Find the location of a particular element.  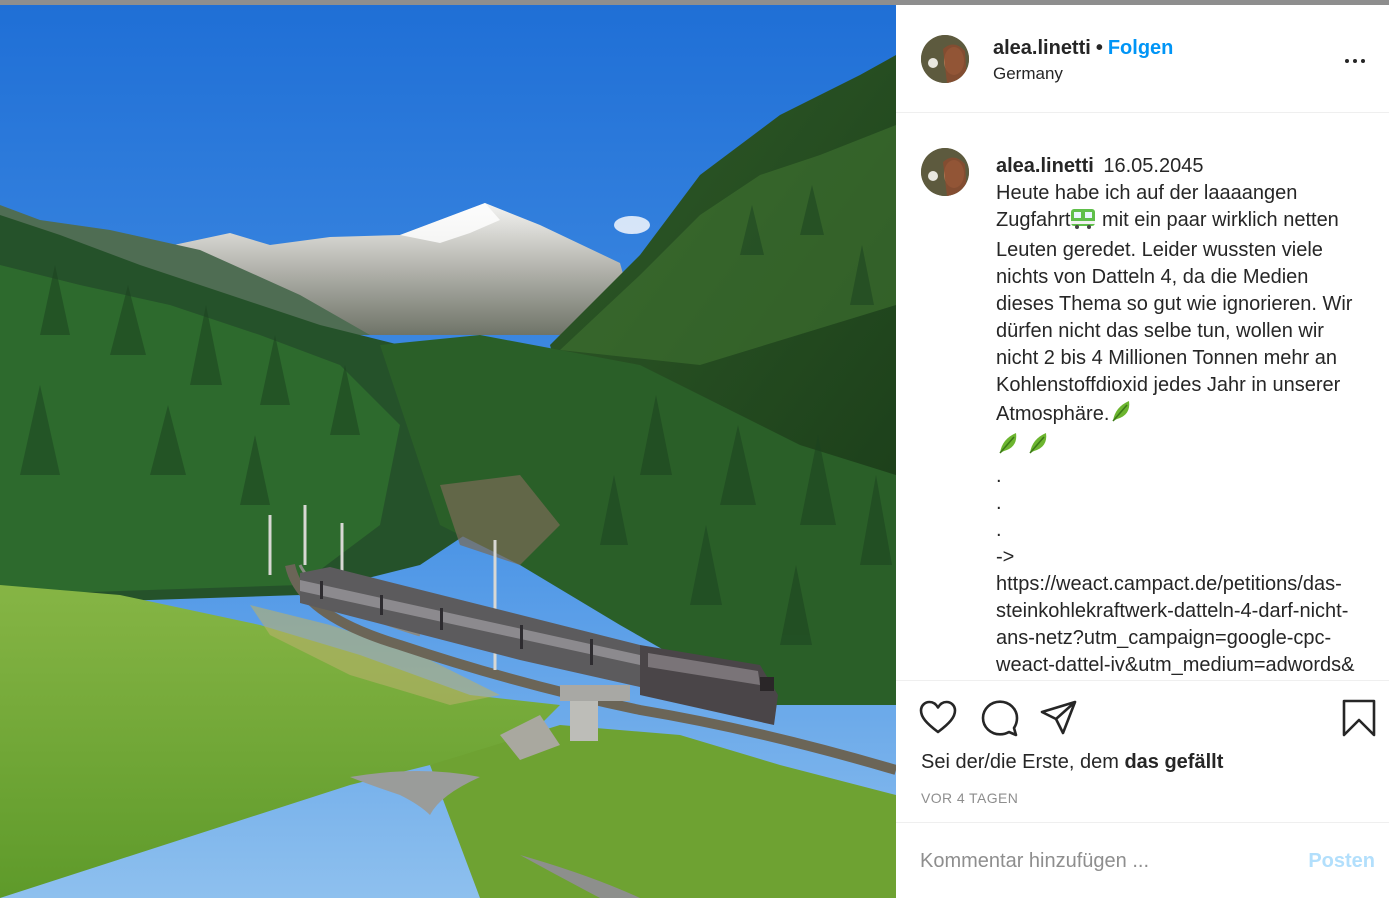

more-horizontal-icon is located at coordinates (1347, 61).